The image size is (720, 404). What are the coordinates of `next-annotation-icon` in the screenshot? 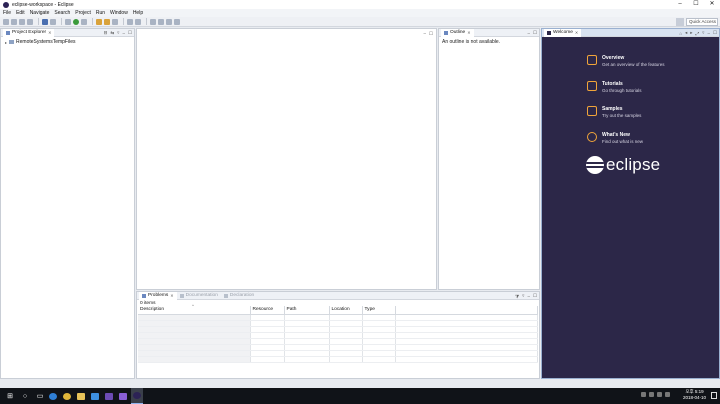 It's located at (153, 21).